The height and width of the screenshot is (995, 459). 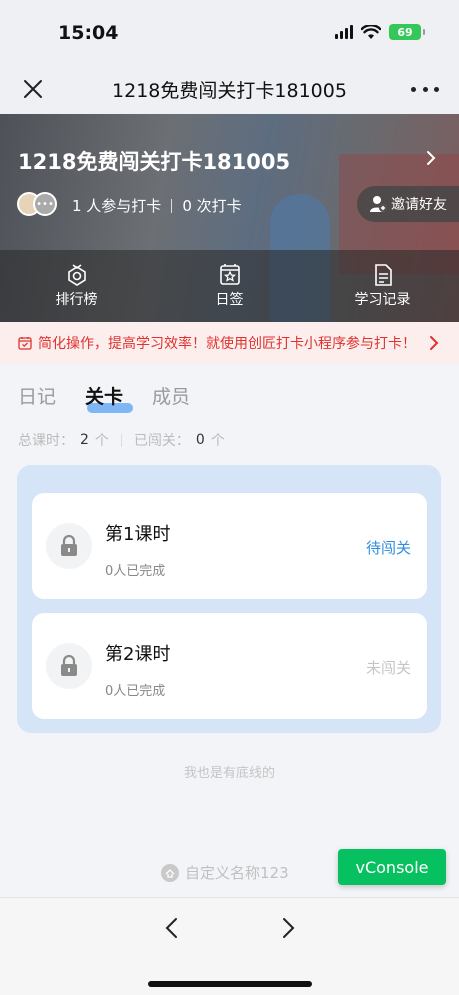 I want to click on invite-label: 邀请好友, so click(x=419, y=205).